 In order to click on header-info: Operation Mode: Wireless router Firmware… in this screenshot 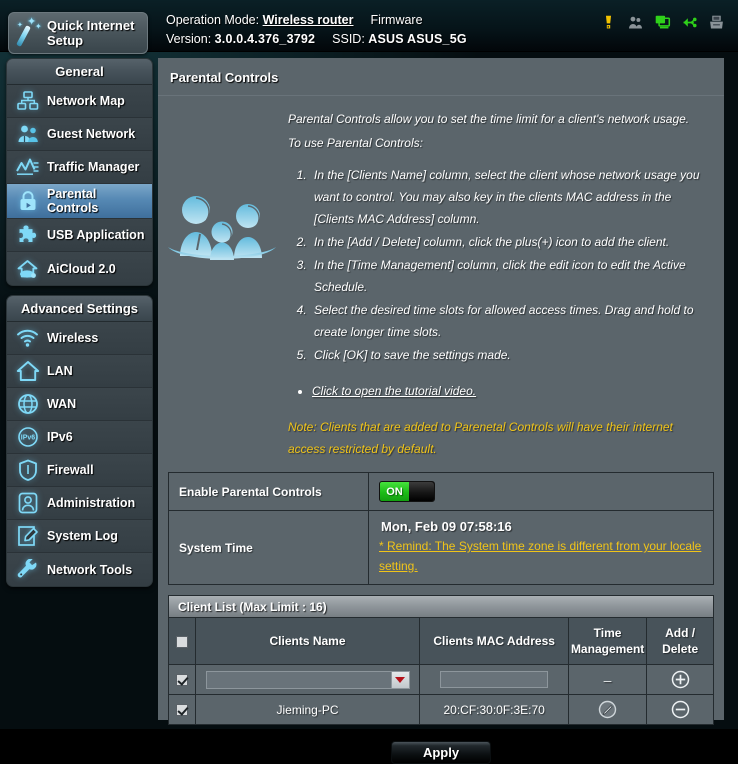, I will do `click(316, 30)`.